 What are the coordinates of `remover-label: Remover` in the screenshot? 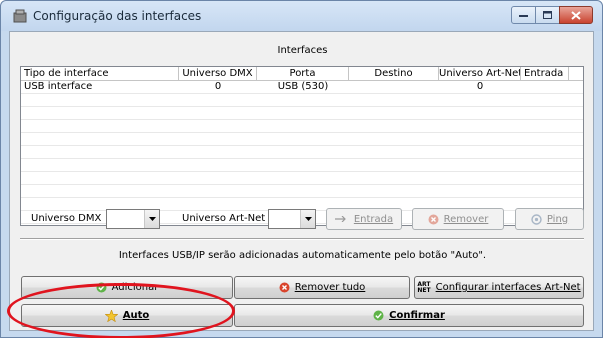 It's located at (466, 219).